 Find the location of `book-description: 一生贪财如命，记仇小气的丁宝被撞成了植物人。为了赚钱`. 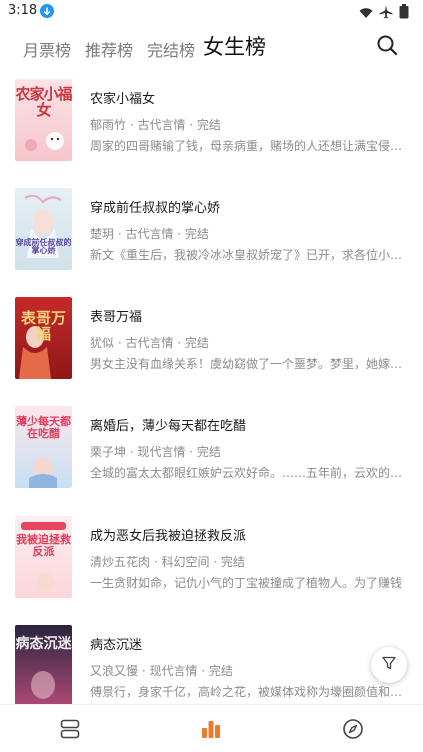

book-description: 一生贪财如命，记仇小气的丁宝被撞成了植物人。为了赚钱 is located at coordinates (246, 583).